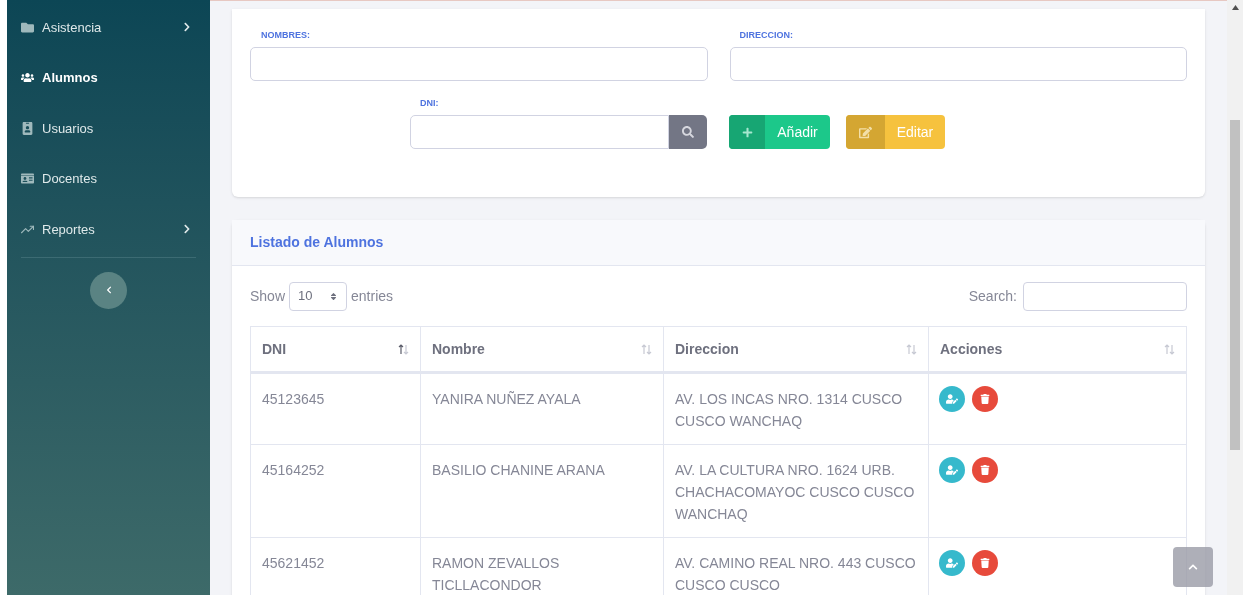 This screenshot has width=1243, height=595. Describe the element at coordinates (542, 491) in the screenshot. I see `table-cell: BASILIO CHANINE ARANA` at that location.